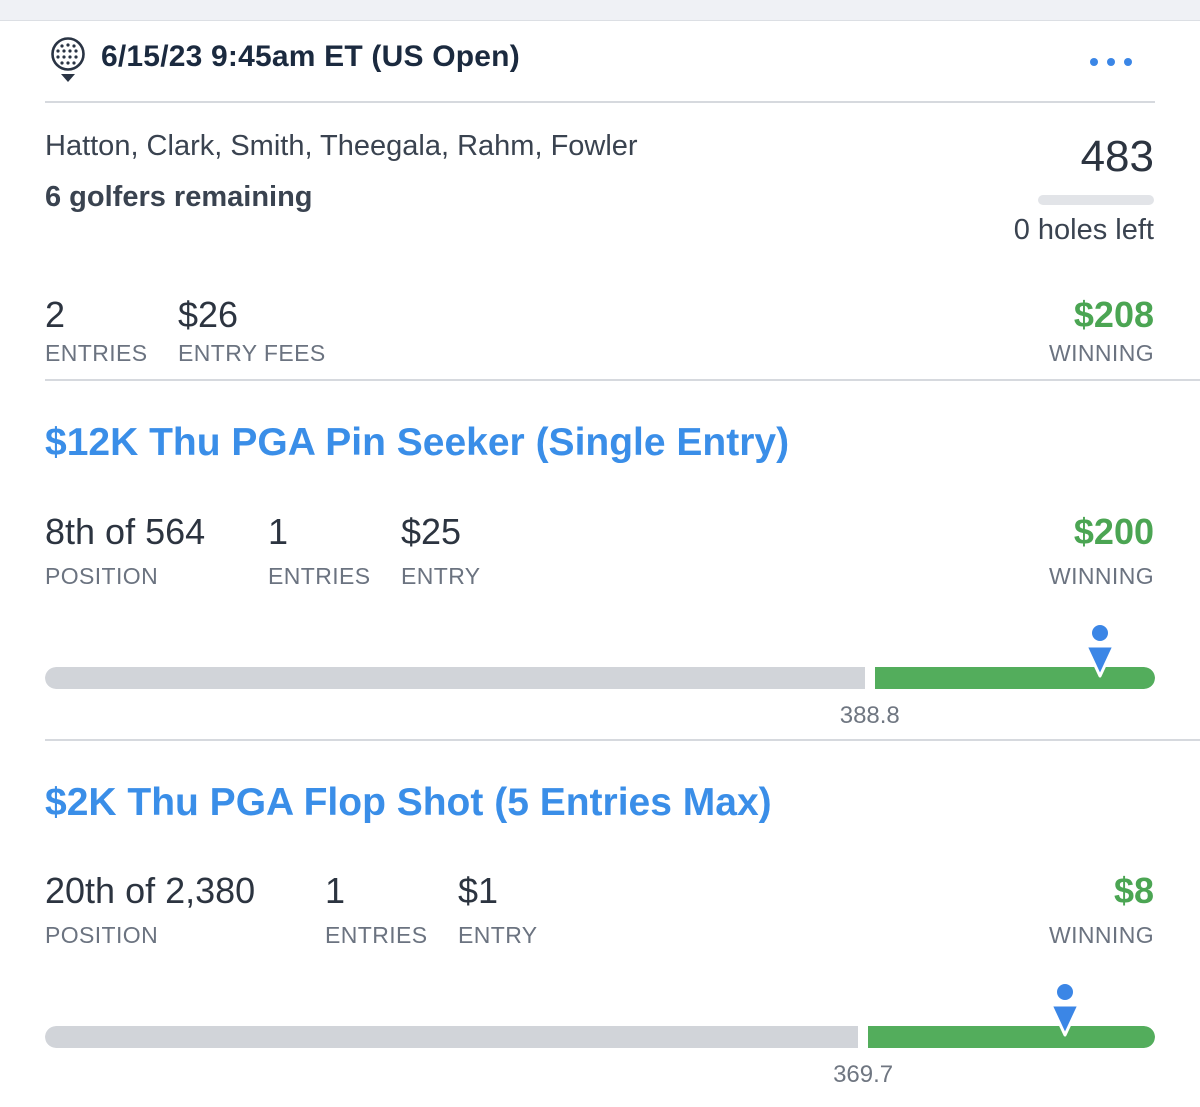 This screenshot has height=1107, width=1200. What do you see at coordinates (1117, 156) in the screenshot?
I see `lineup-score: 483` at bounding box center [1117, 156].